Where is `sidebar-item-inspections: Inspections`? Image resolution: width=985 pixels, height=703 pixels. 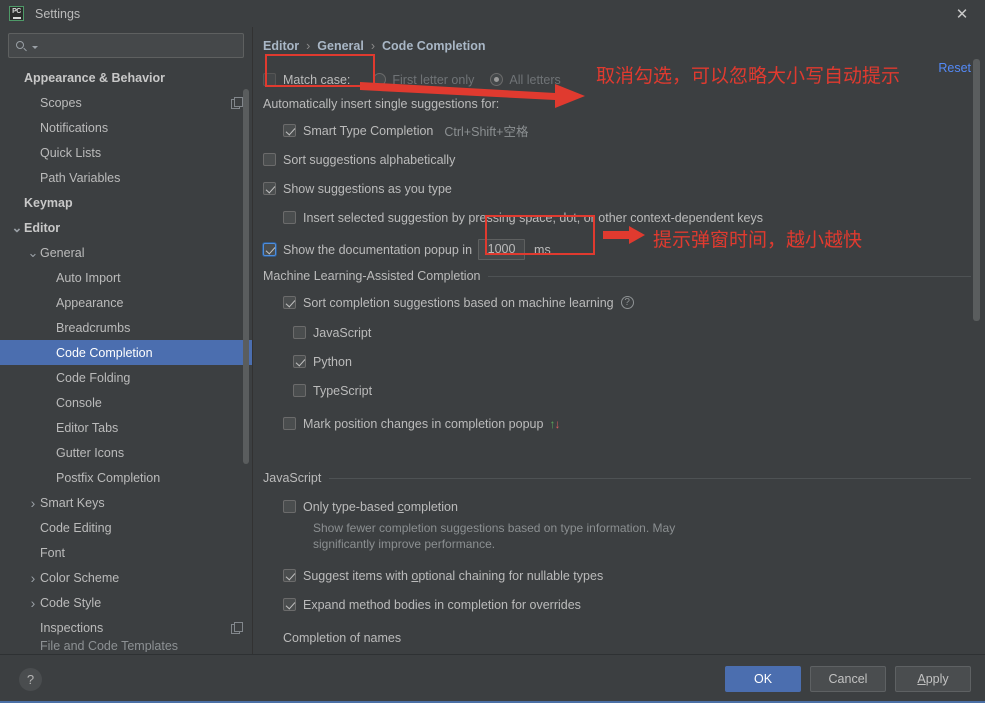 sidebar-item-inspections: Inspections is located at coordinates (126, 627).